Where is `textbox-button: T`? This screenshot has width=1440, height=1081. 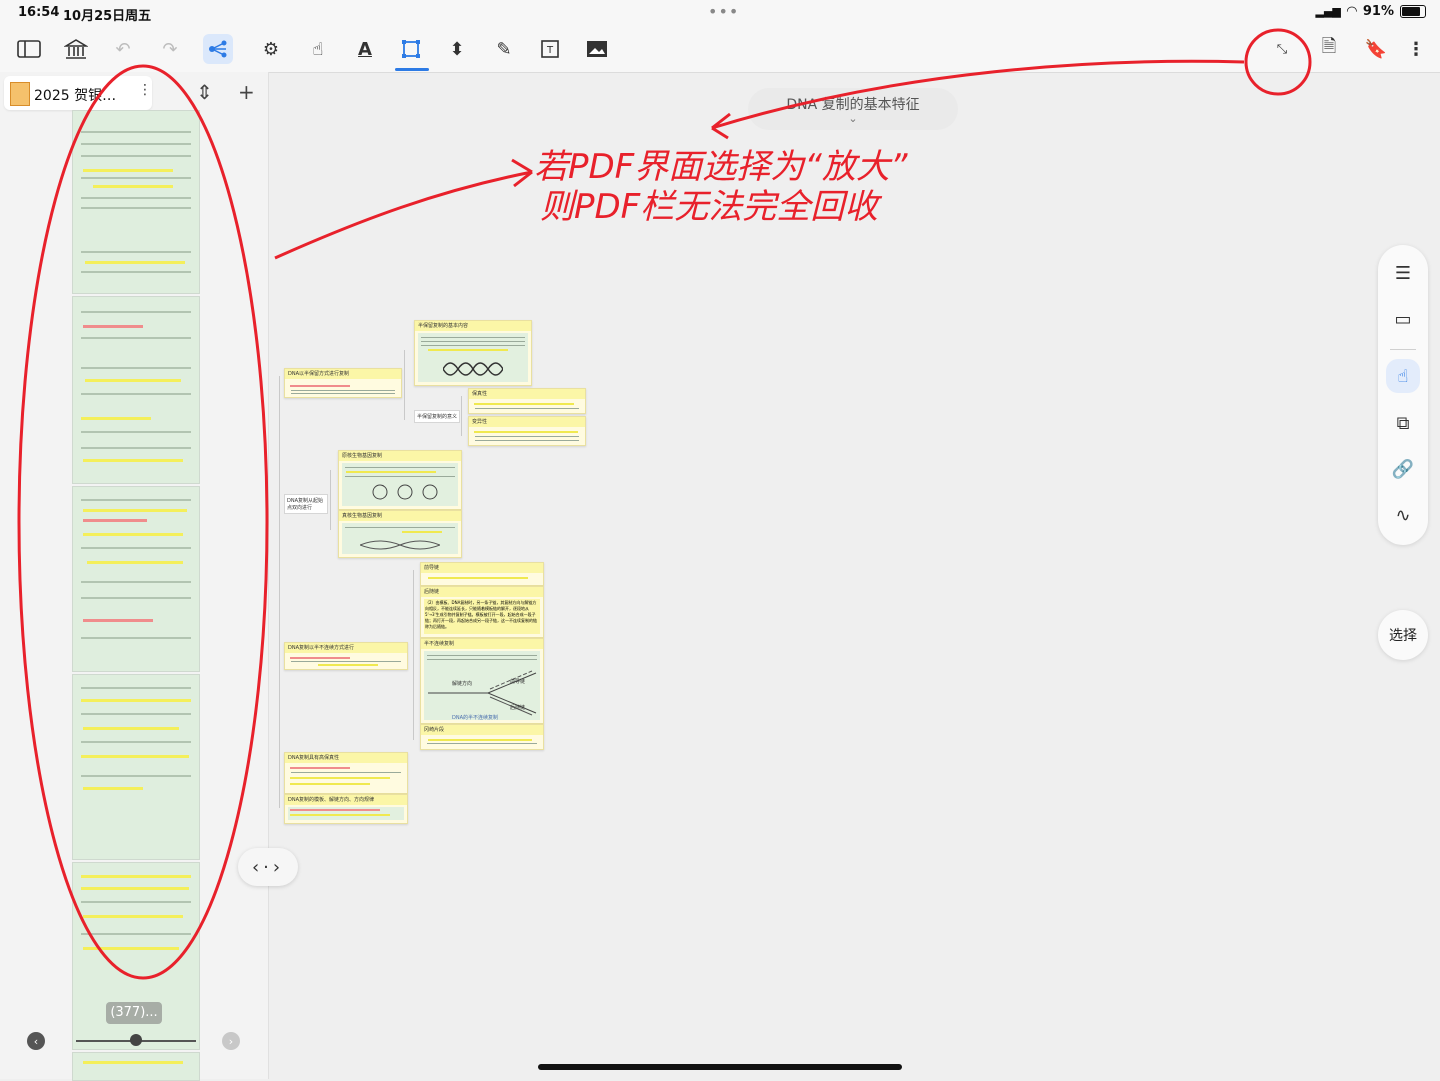
textbox-button: T is located at coordinates (550, 49).